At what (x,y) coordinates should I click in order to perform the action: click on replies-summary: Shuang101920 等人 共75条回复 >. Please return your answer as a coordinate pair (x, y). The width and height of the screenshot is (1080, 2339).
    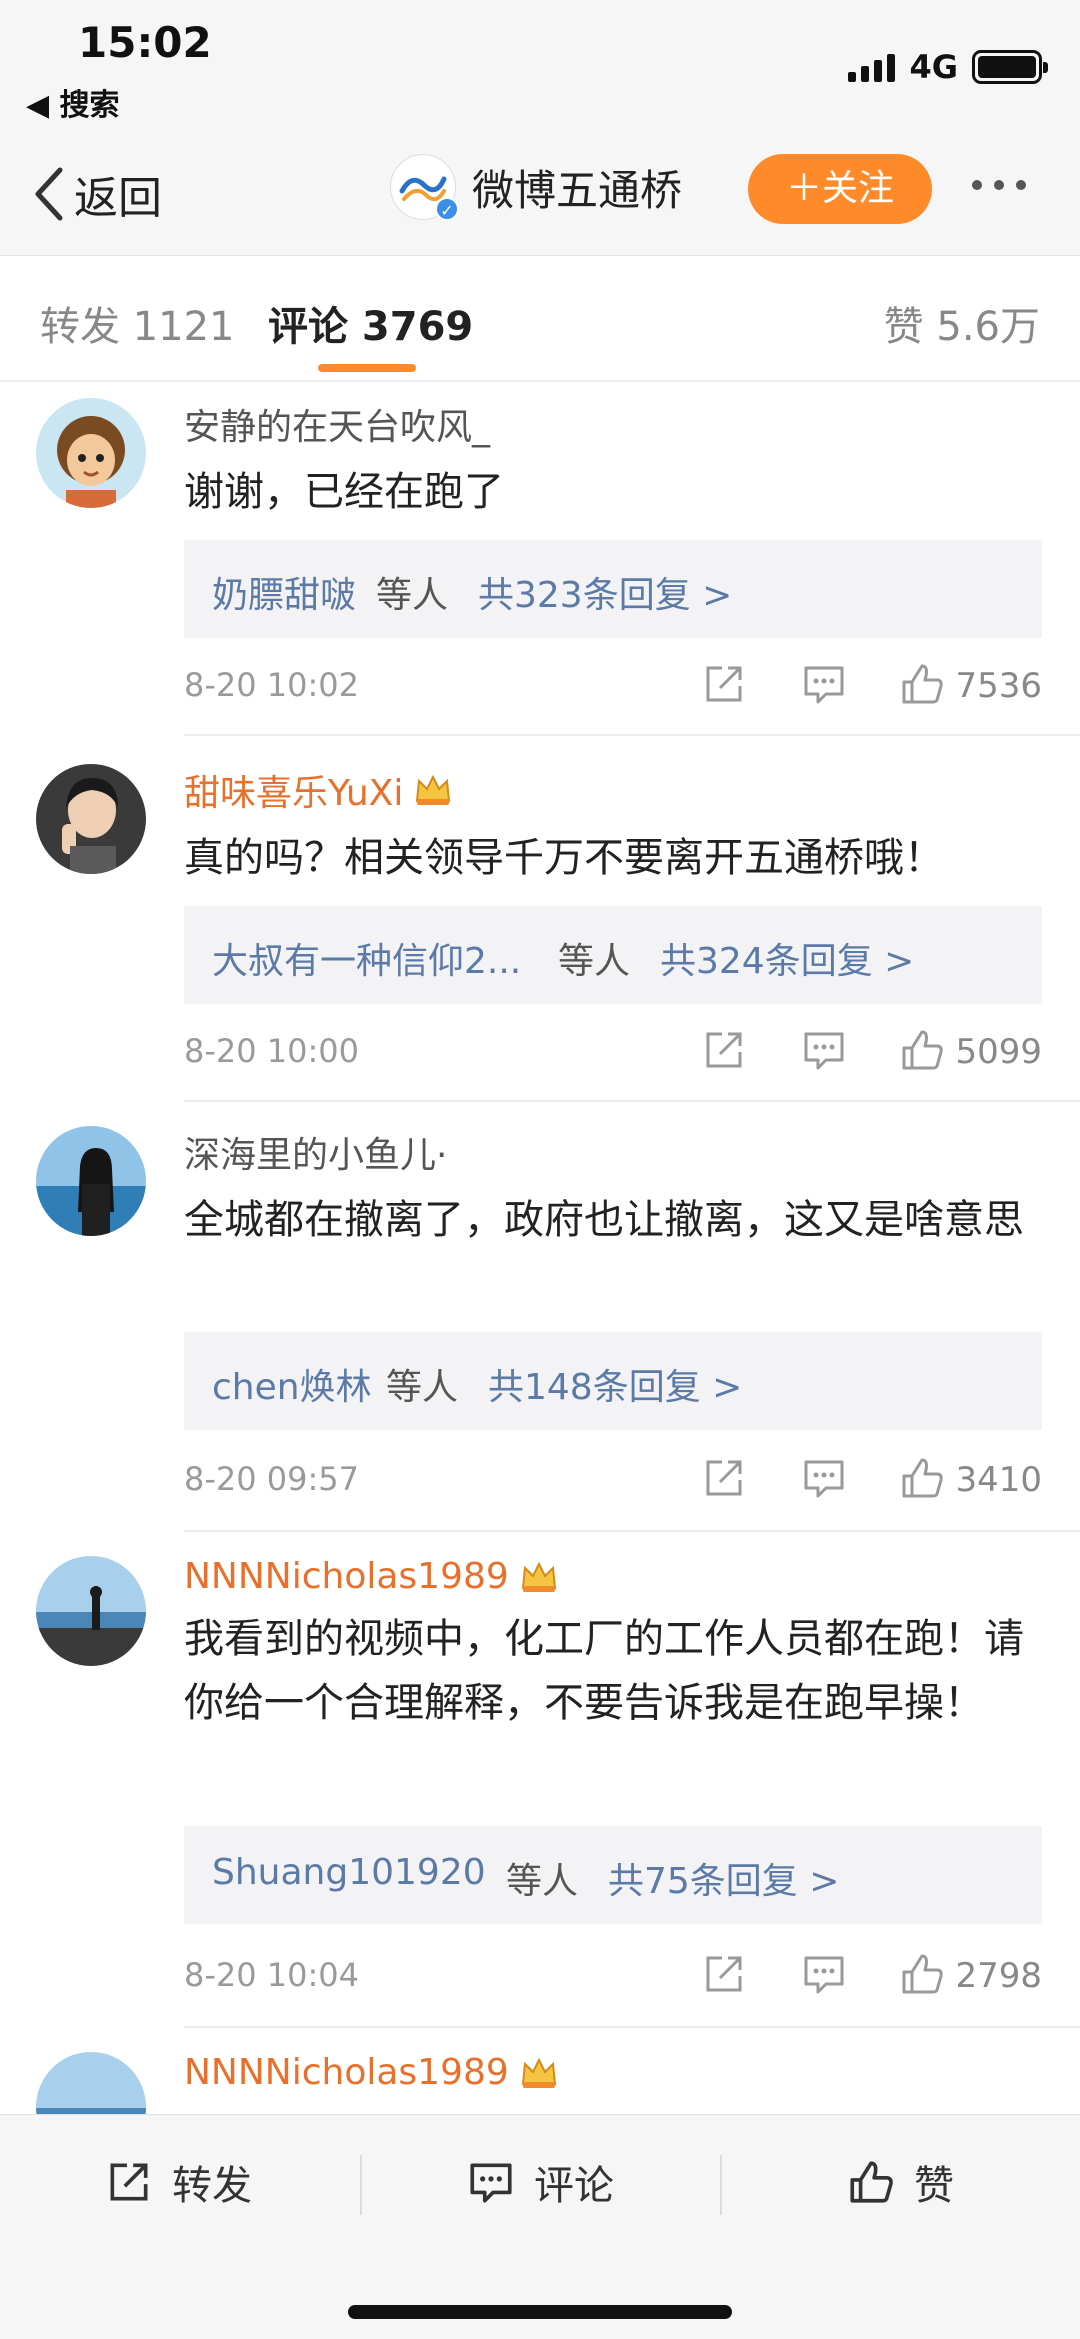
    Looking at the image, I should click on (613, 1875).